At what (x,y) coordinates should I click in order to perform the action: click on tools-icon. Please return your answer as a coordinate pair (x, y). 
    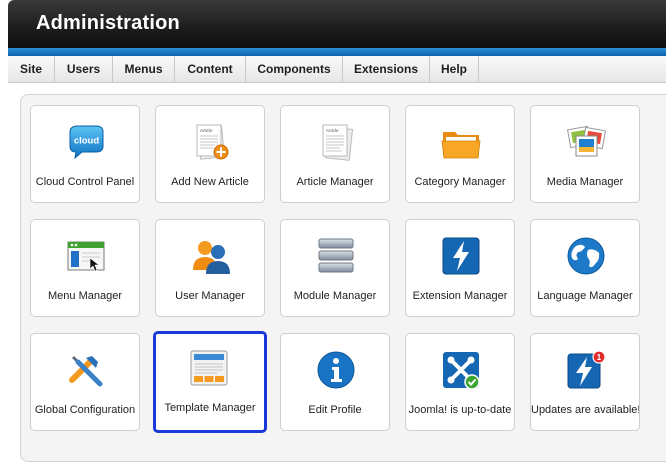
    Looking at the image, I should click on (86, 371).